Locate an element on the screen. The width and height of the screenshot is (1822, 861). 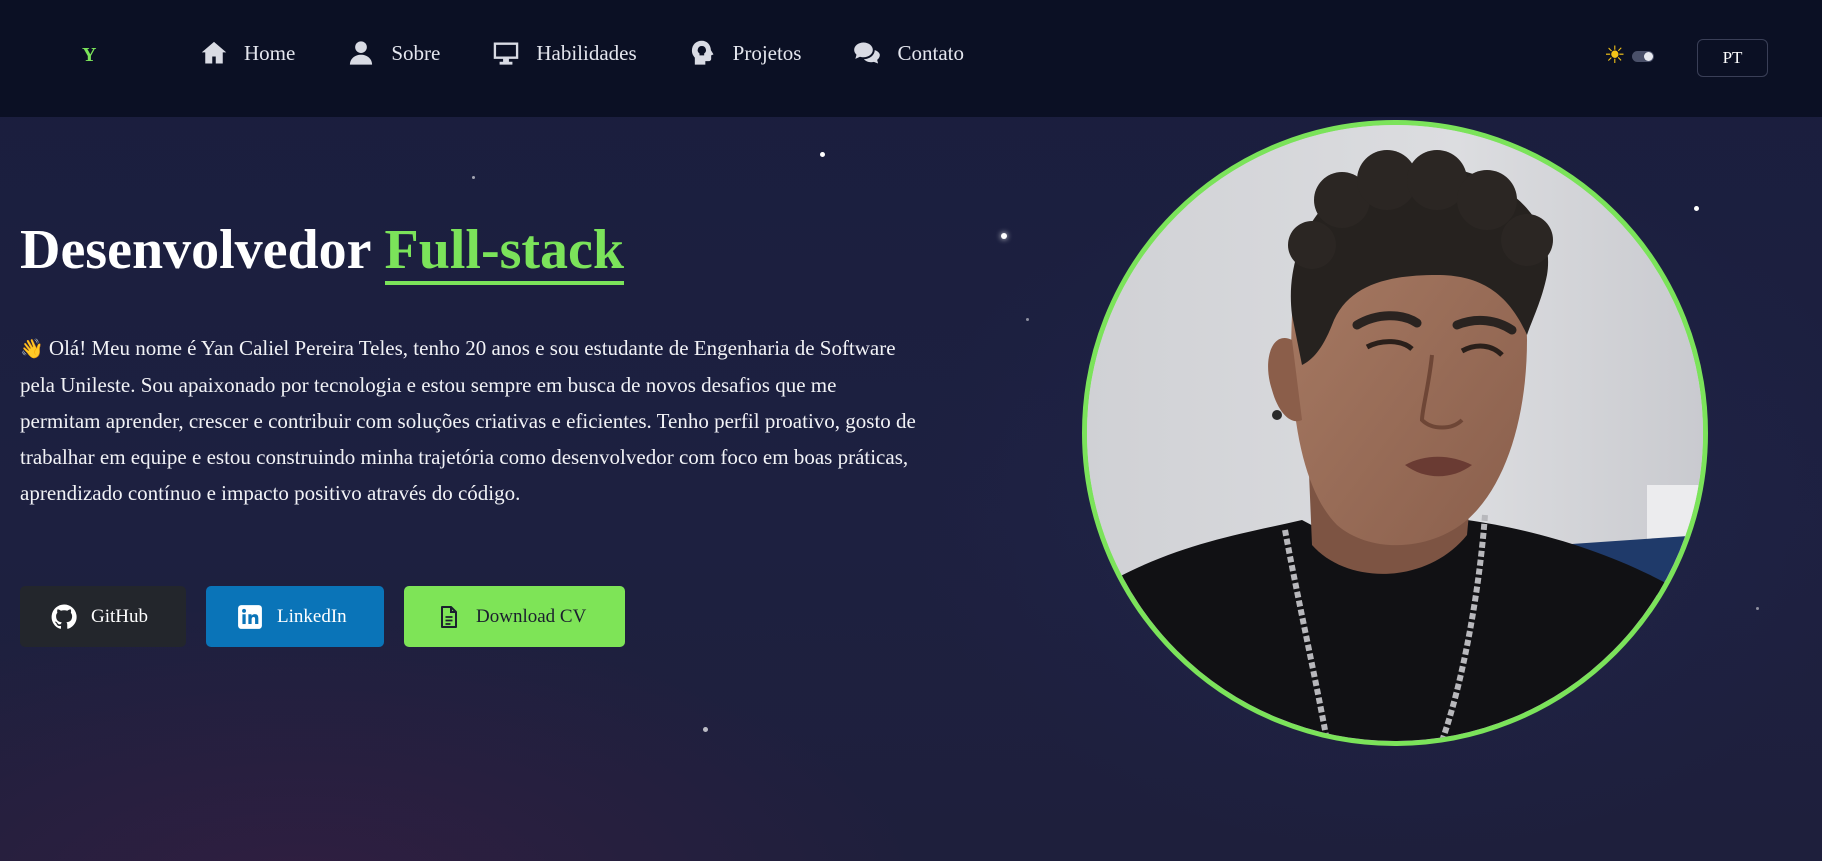
theme-toggle: ☀ is located at coordinates (1629, 56).